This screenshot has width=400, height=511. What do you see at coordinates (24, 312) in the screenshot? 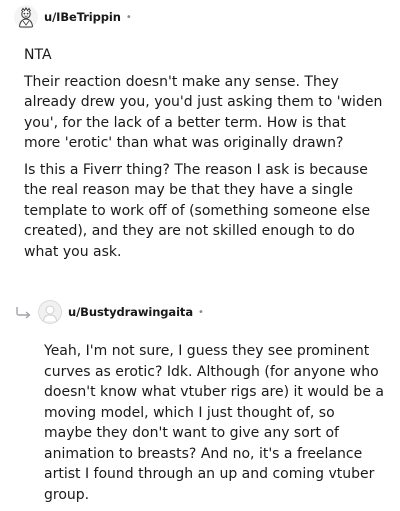
I see `reply-arrow-icon` at bounding box center [24, 312].